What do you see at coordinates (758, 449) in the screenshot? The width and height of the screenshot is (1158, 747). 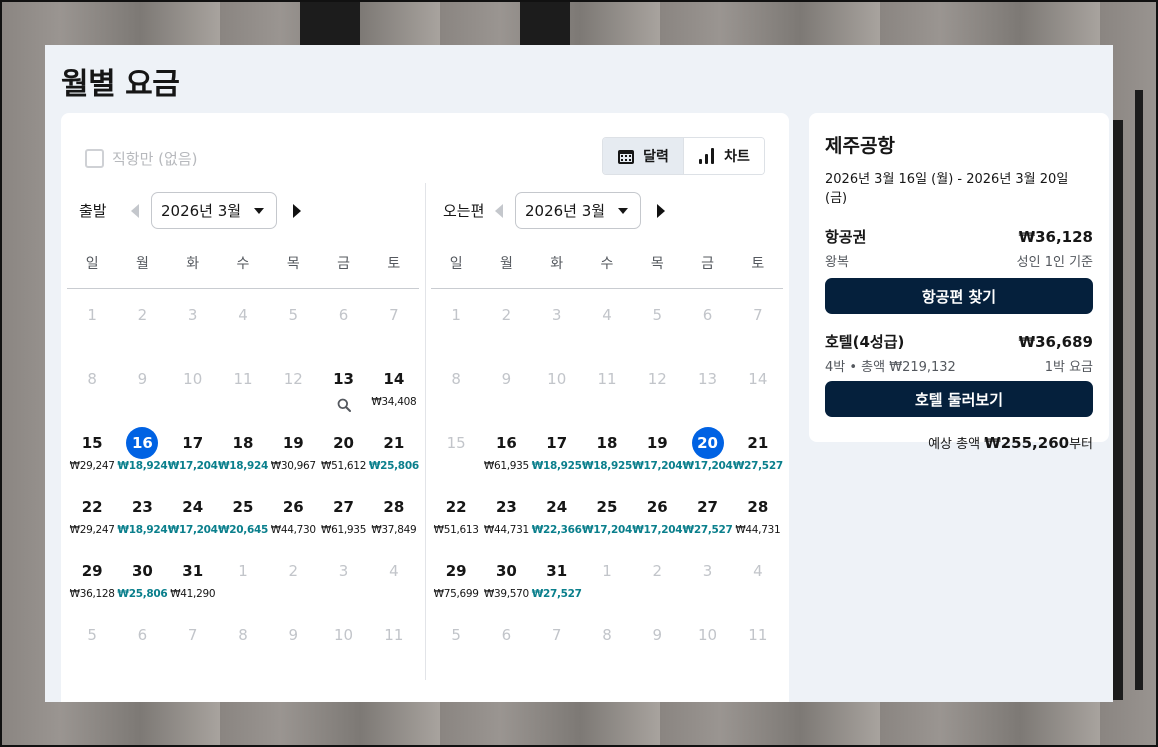 I see `date-cell: 21 ₩27,527` at bounding box center [758, 449].